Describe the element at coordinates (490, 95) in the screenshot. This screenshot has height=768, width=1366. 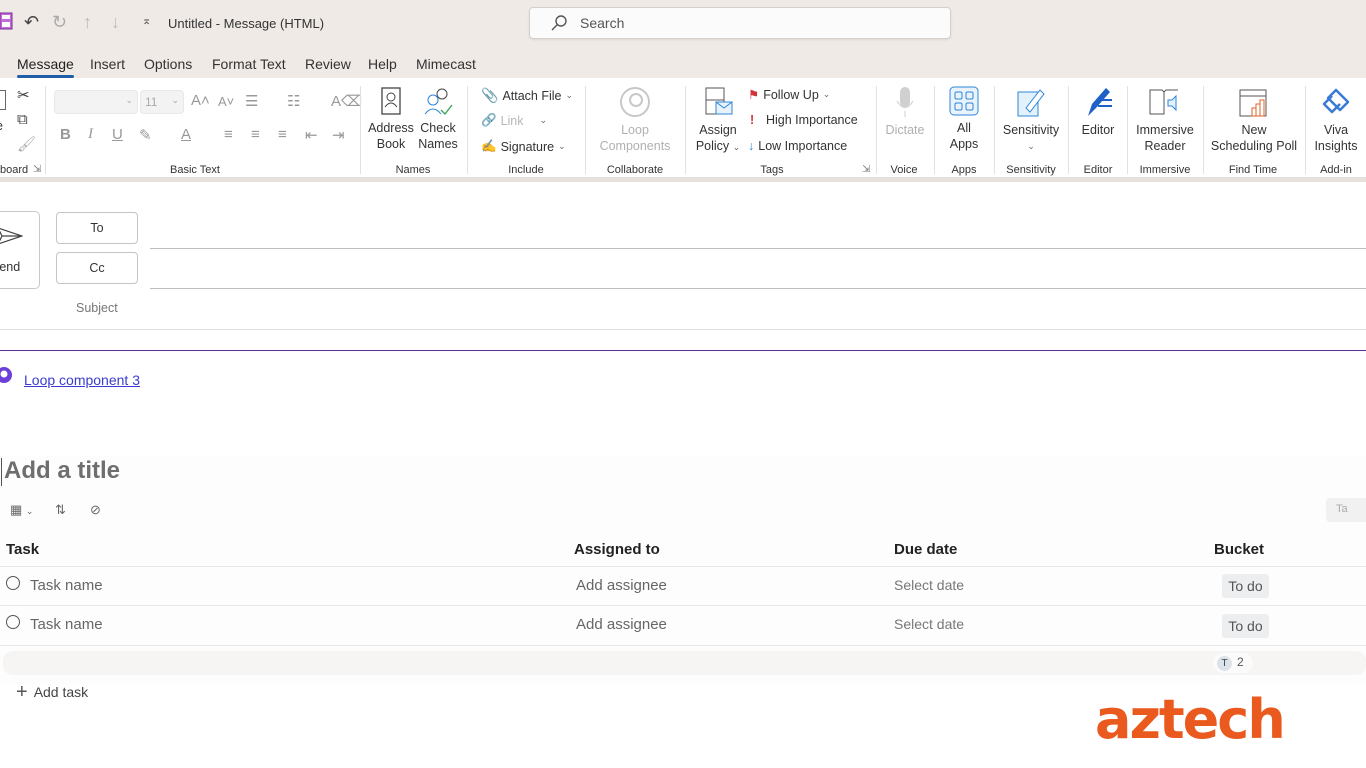
I see `paperclip-icon: 📎` at that location.